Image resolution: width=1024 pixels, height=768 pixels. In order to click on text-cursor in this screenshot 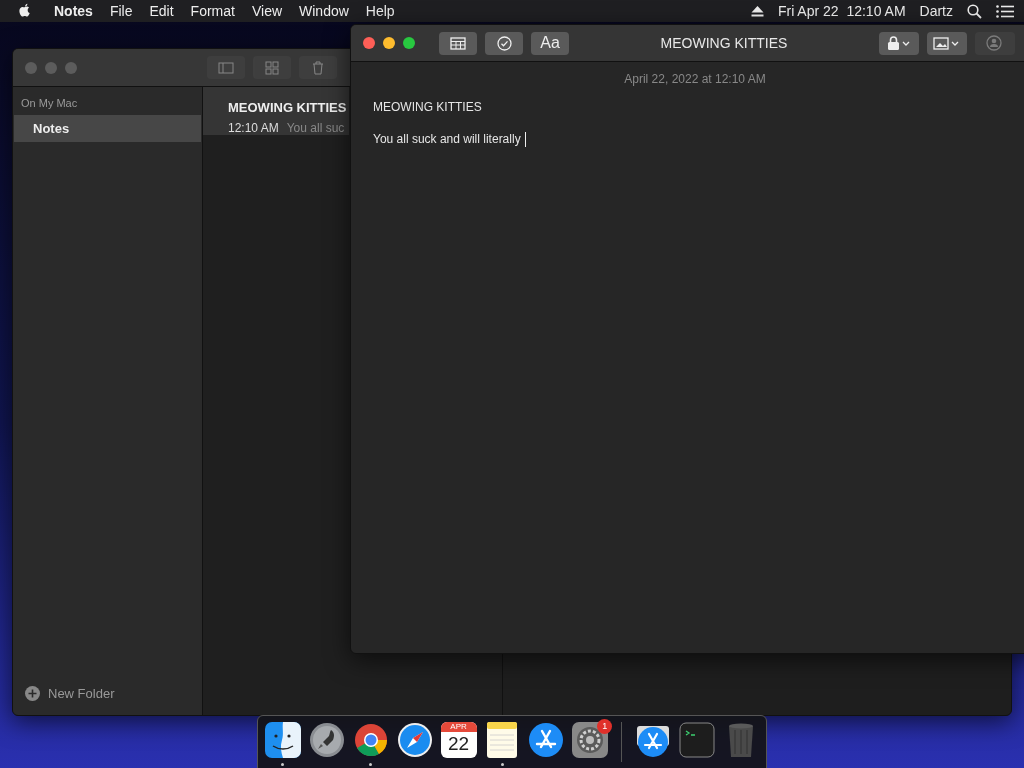, I will do `click(525, 139)`.